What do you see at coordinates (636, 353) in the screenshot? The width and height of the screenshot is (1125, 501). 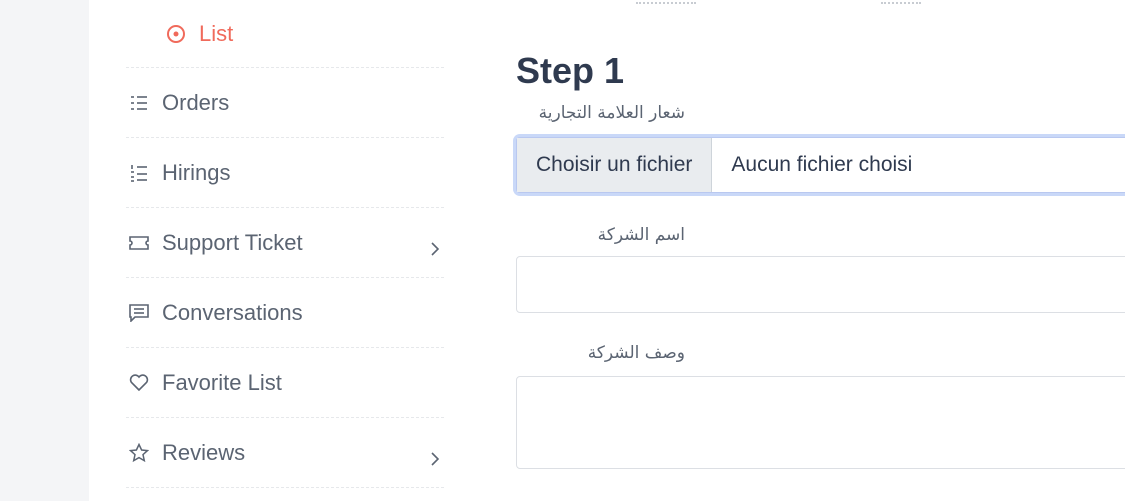 I see `company-description-label: وصف الشركة` at bounding box center [636, 353].